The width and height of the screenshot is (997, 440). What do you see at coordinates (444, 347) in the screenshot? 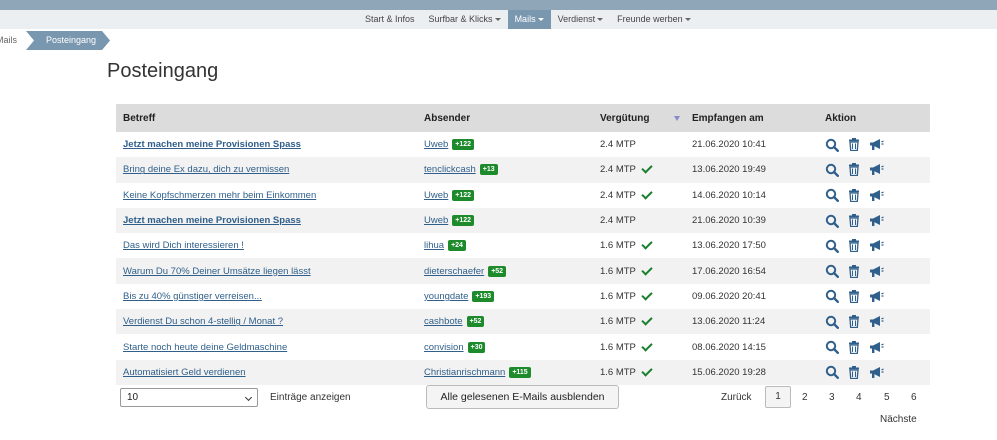
I see `sender-link: convision` at bounding box center [444, 347].